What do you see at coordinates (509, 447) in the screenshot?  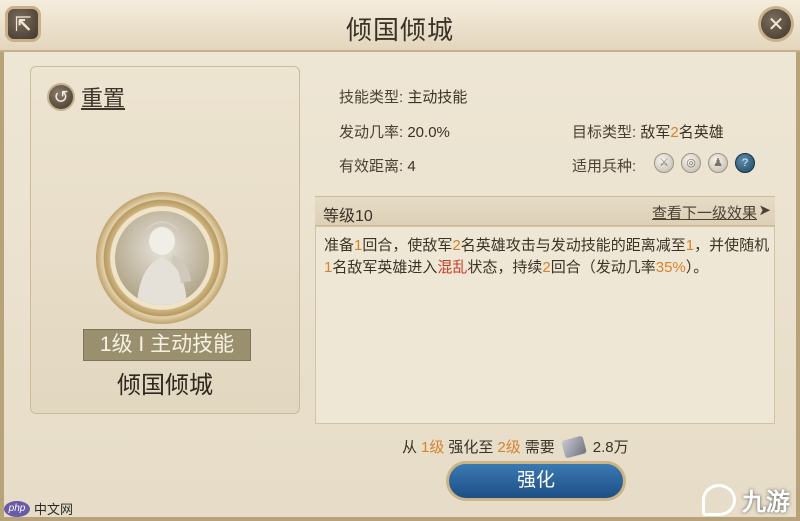 I see `to-level: 2级` at bounding box center [509, 447].